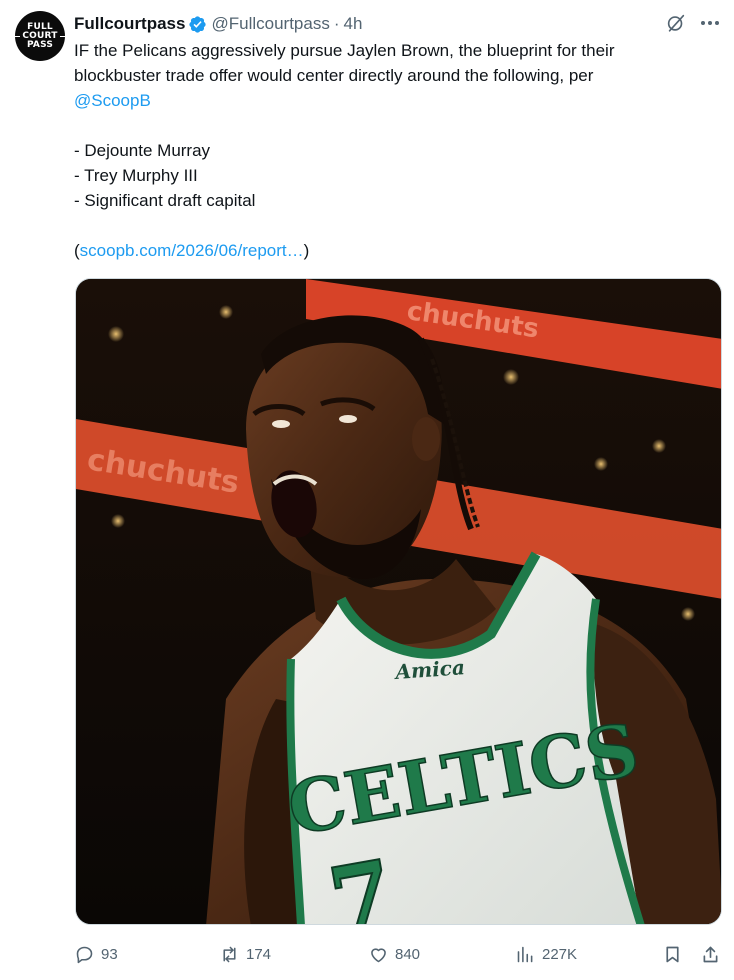 Image resolution: width=734 pixels, height=980 pixels. Describe the element at coordinates (40, 44) in the screenshot. I see `avatar-text-pass: PASS` at that location.